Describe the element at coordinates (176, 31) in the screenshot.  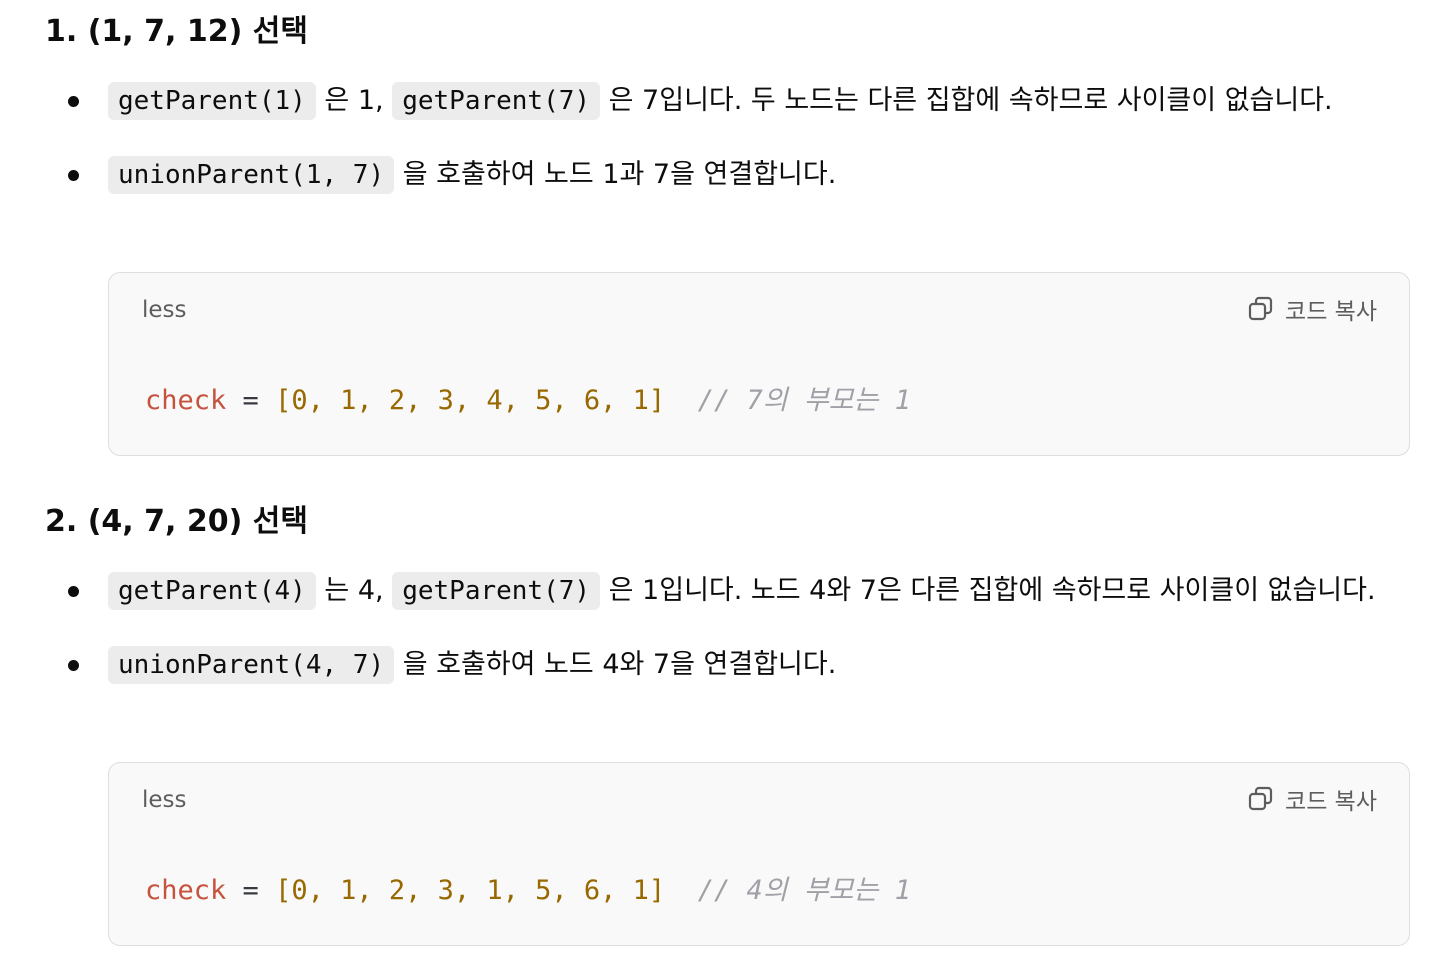
I see `step-heading-1: 1. (1, 7, 12) 선택` at that location.